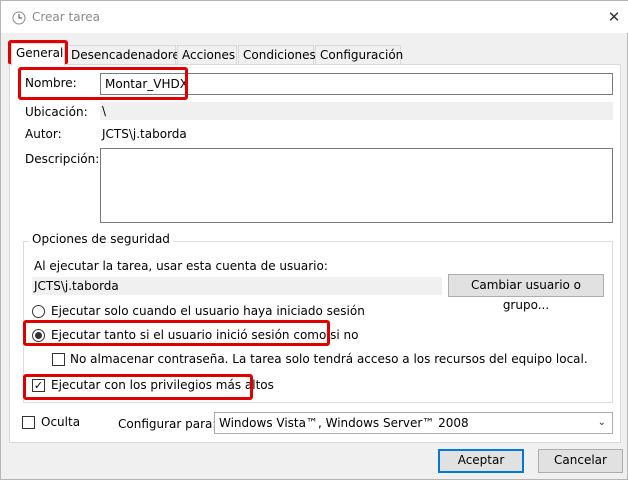 This screenshot has height=480, width=628. What do you see at coordinates (314, 17) in the screenshot?
I see `title-bar: Crear tarea ✕` at bounding box center [314, 17].